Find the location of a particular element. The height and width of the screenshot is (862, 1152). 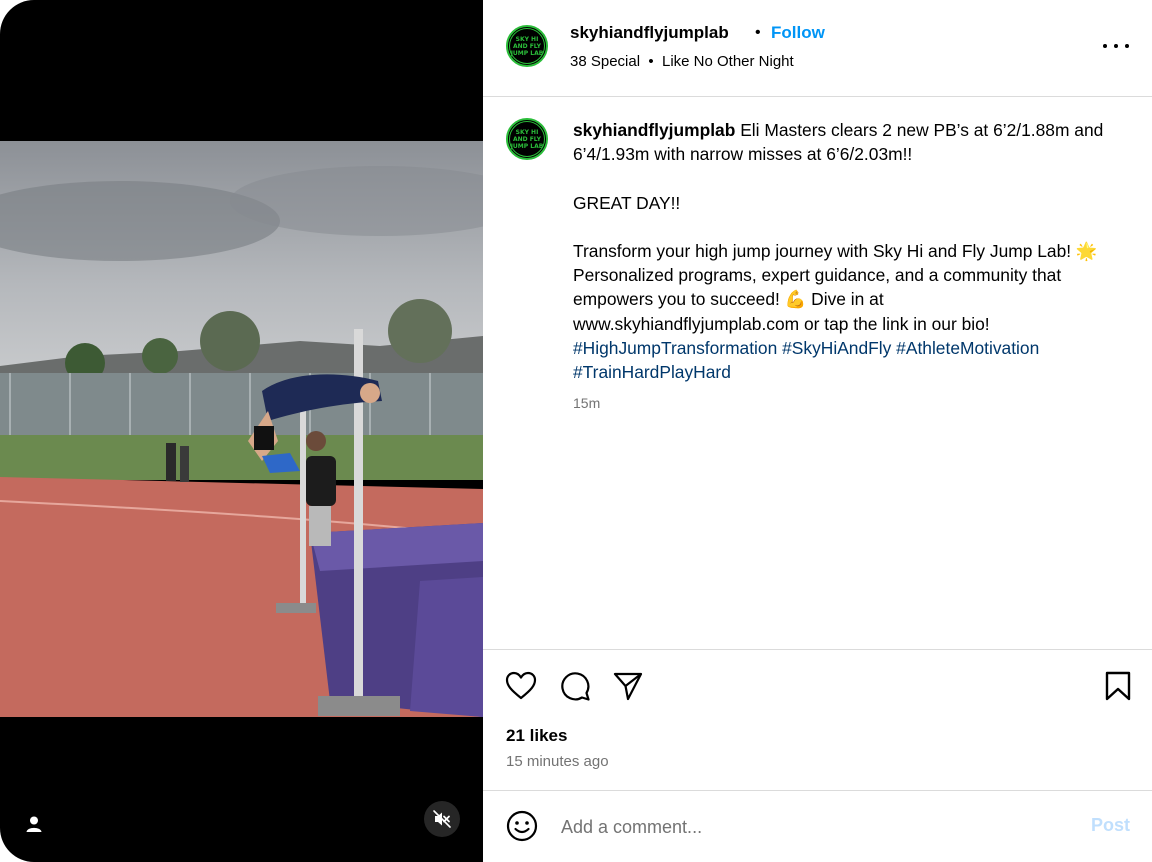

smiley-icon is located at coordinates (522, 826).